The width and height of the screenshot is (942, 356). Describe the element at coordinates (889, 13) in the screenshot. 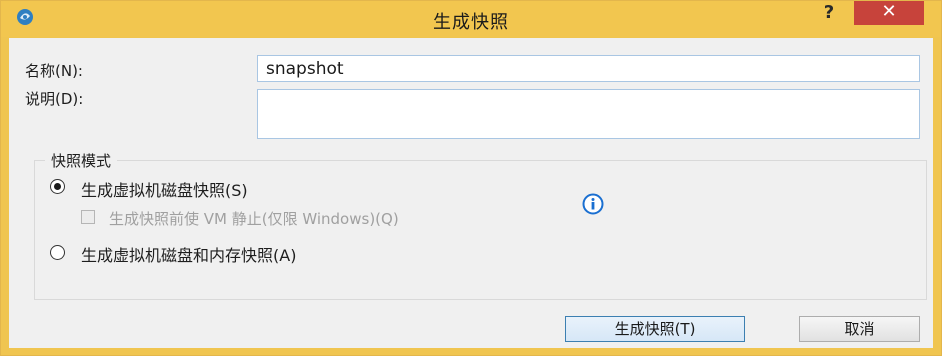

I see `close-button: ✕` at that location.